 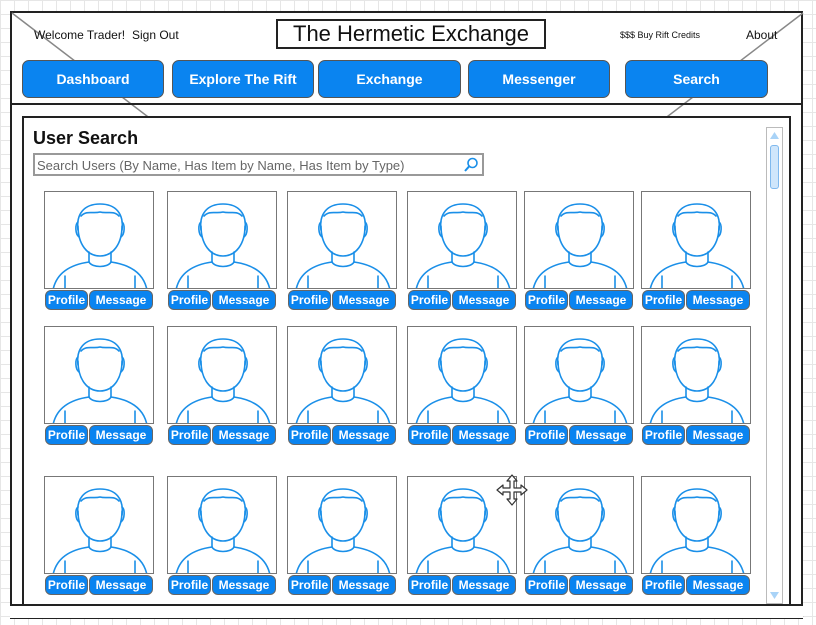 What do you see at coordinates (155, 35) in the screenshot?
I see `sign-out-link: Sign Out` at bounding box center [155, 35].